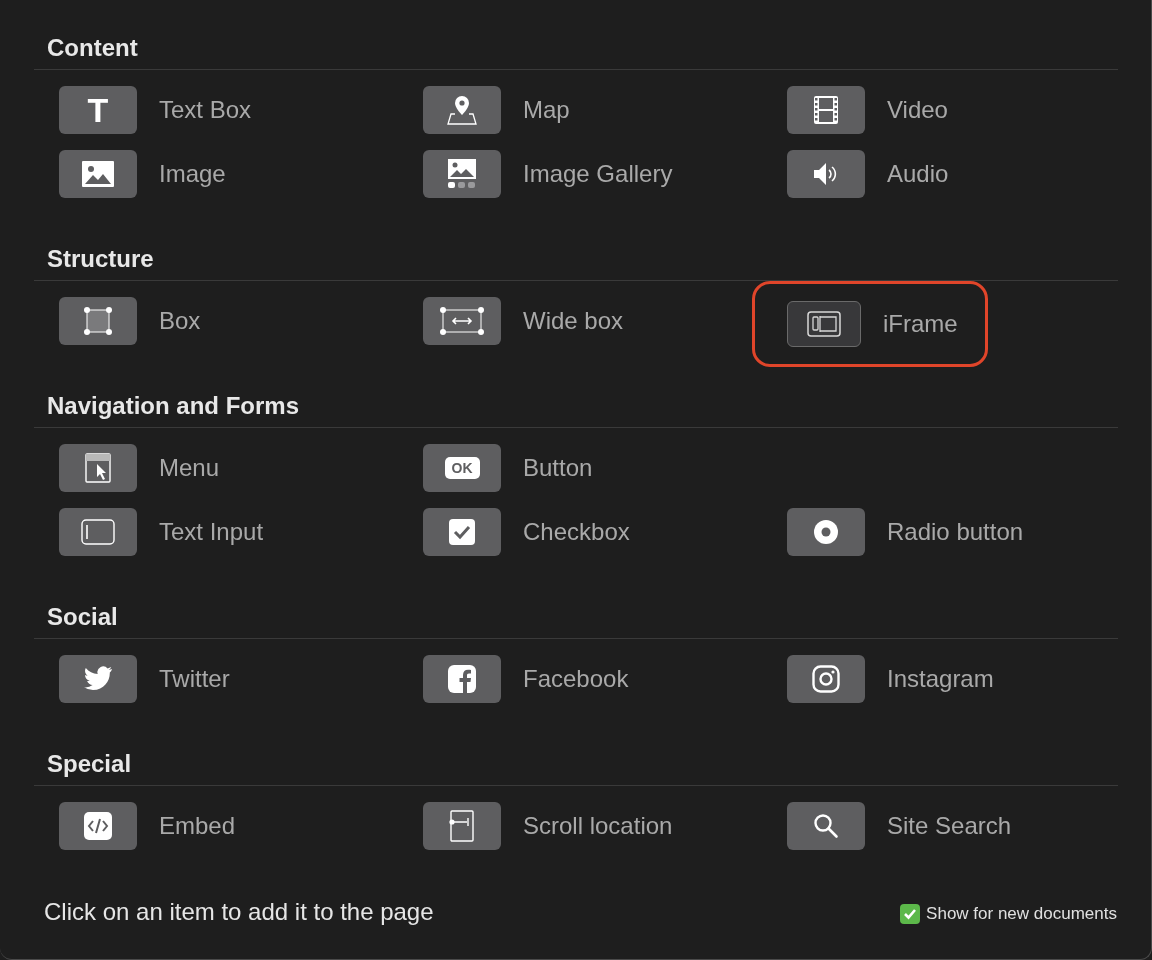 The width and height of the screenshot is (1152, 960). Describe the element at coordinates (194, 679) in the screenshot. I see `element-label: Twitter` at that location.